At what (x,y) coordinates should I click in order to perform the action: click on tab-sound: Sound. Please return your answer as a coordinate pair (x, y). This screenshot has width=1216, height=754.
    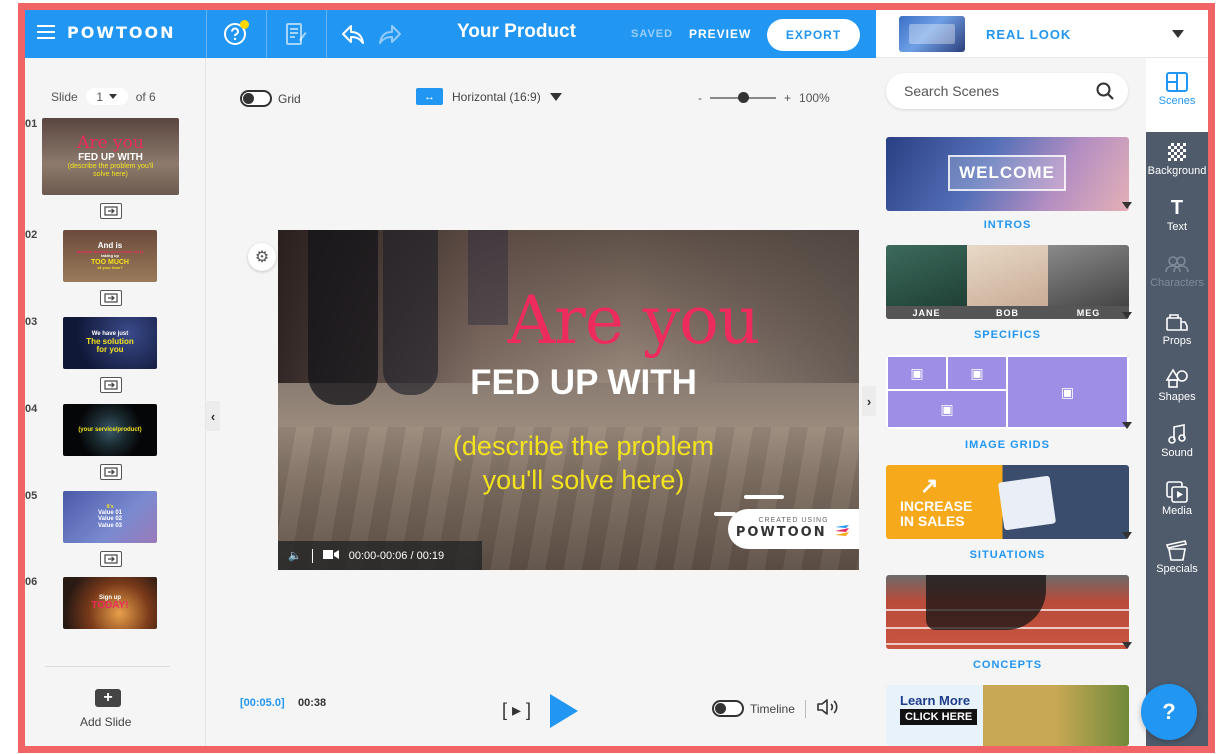
    Looking at the image, I should click on (1177, 441).